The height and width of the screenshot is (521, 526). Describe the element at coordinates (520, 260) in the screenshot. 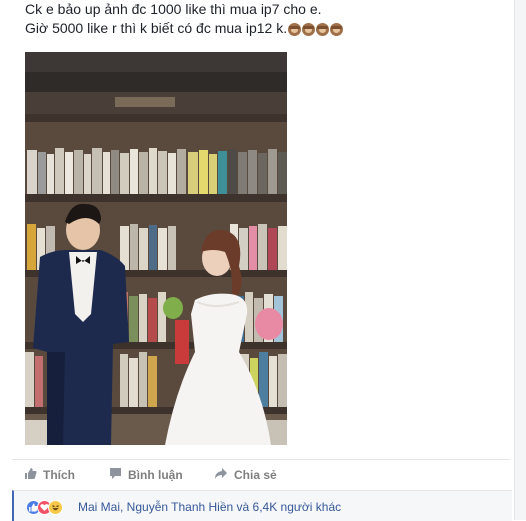

I see `scrollbar` at that location.